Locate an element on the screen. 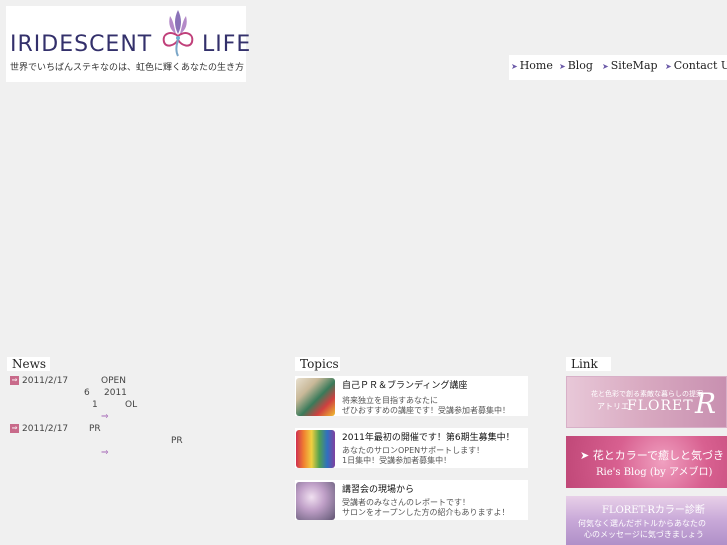 The image size is (727, 545). topic-title: 講習会の現場から is located at coordinates (378, 490).